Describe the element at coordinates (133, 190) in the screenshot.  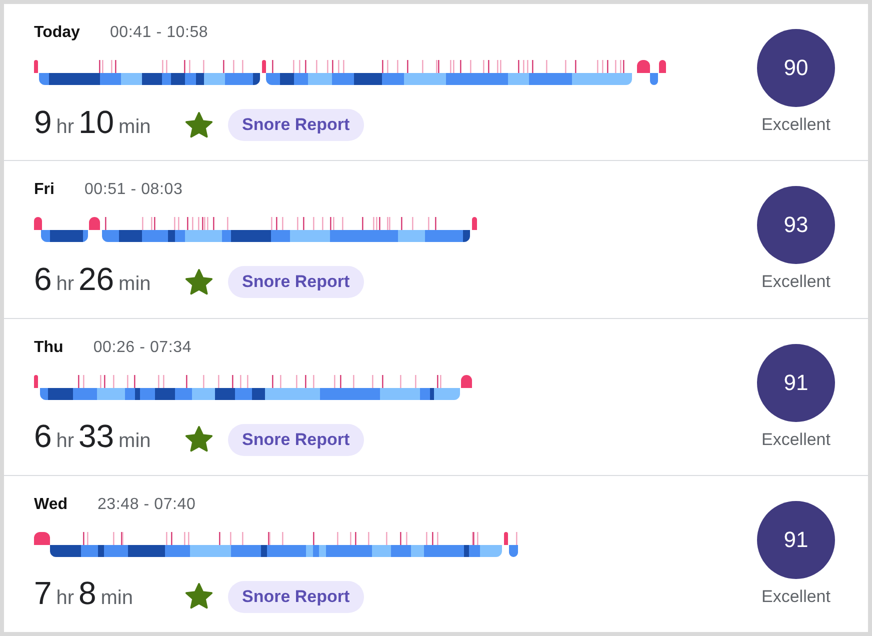
I see `time-range: 00:51 - 08:03` at that location.